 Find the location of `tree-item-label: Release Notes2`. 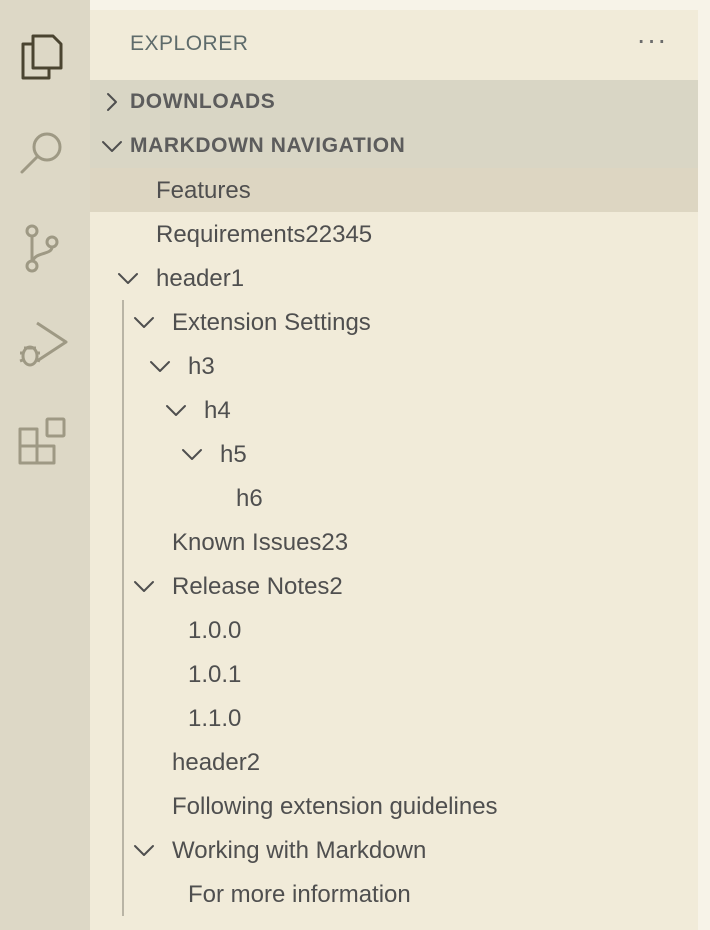

tree-item-label: Release Notes2 is located at coordinates (257, 586).